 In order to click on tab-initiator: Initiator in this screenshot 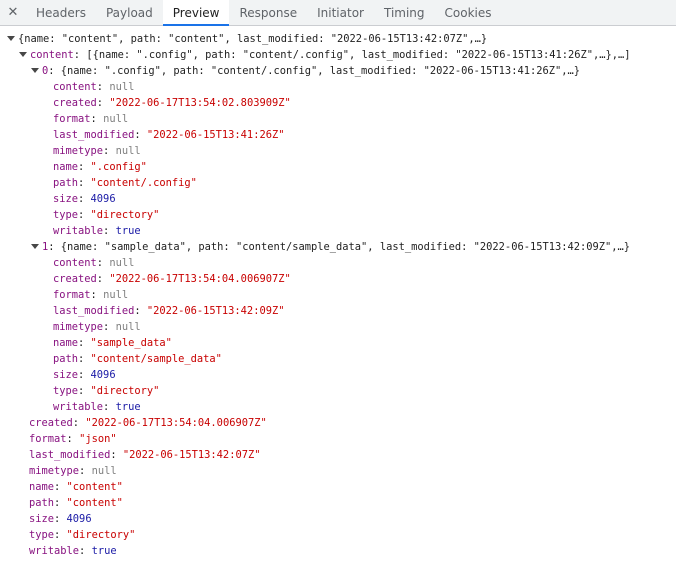, I will do `click(340, 12)`.